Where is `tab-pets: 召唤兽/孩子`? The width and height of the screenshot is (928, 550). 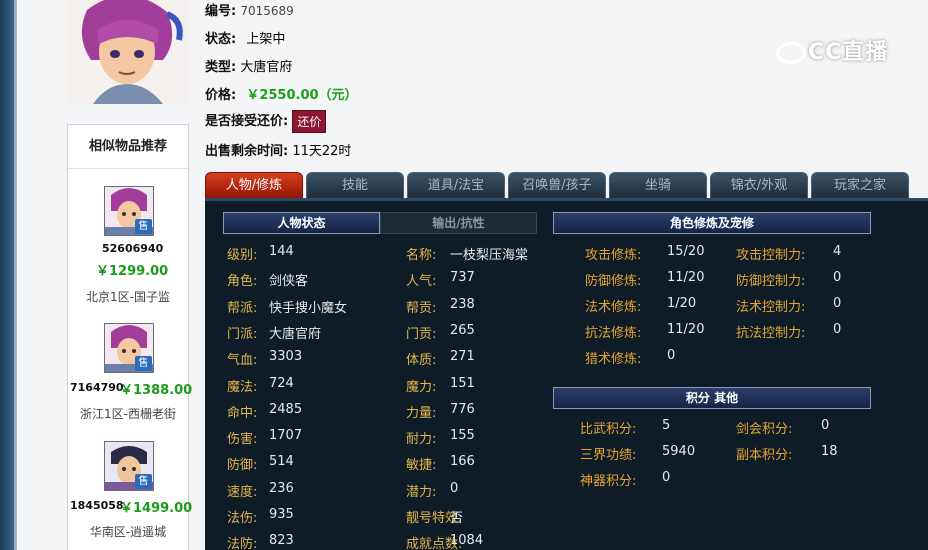
tab-pets: 召唤兽/孩子 is located at coordinates (557, 185).